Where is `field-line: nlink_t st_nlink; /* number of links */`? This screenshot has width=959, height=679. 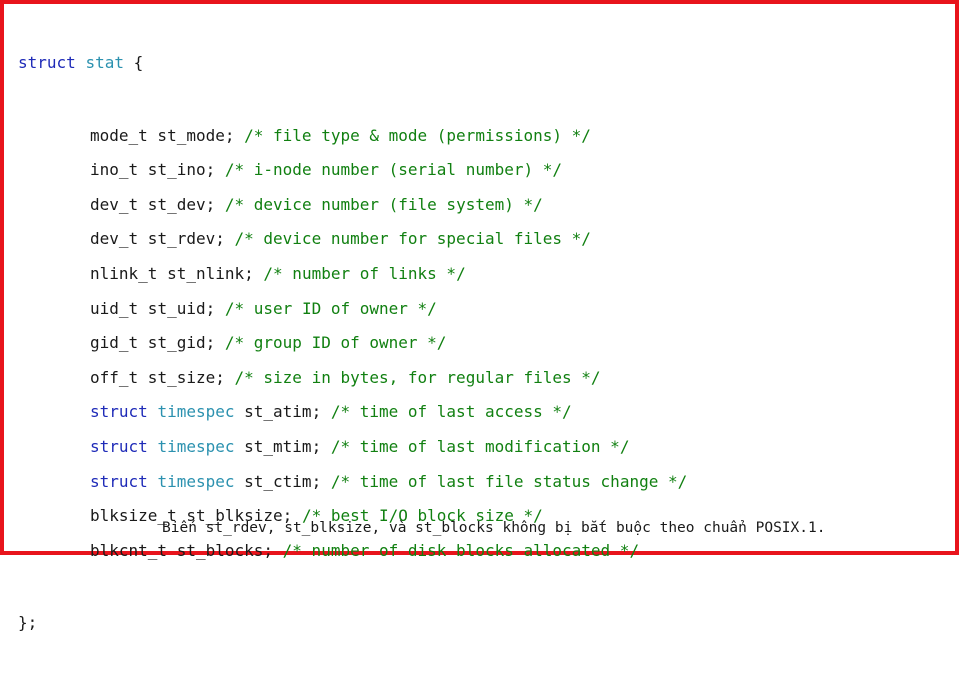 field-line: nlink_t st_nlink; /* number of links */ is located at coordinates (352, 274).